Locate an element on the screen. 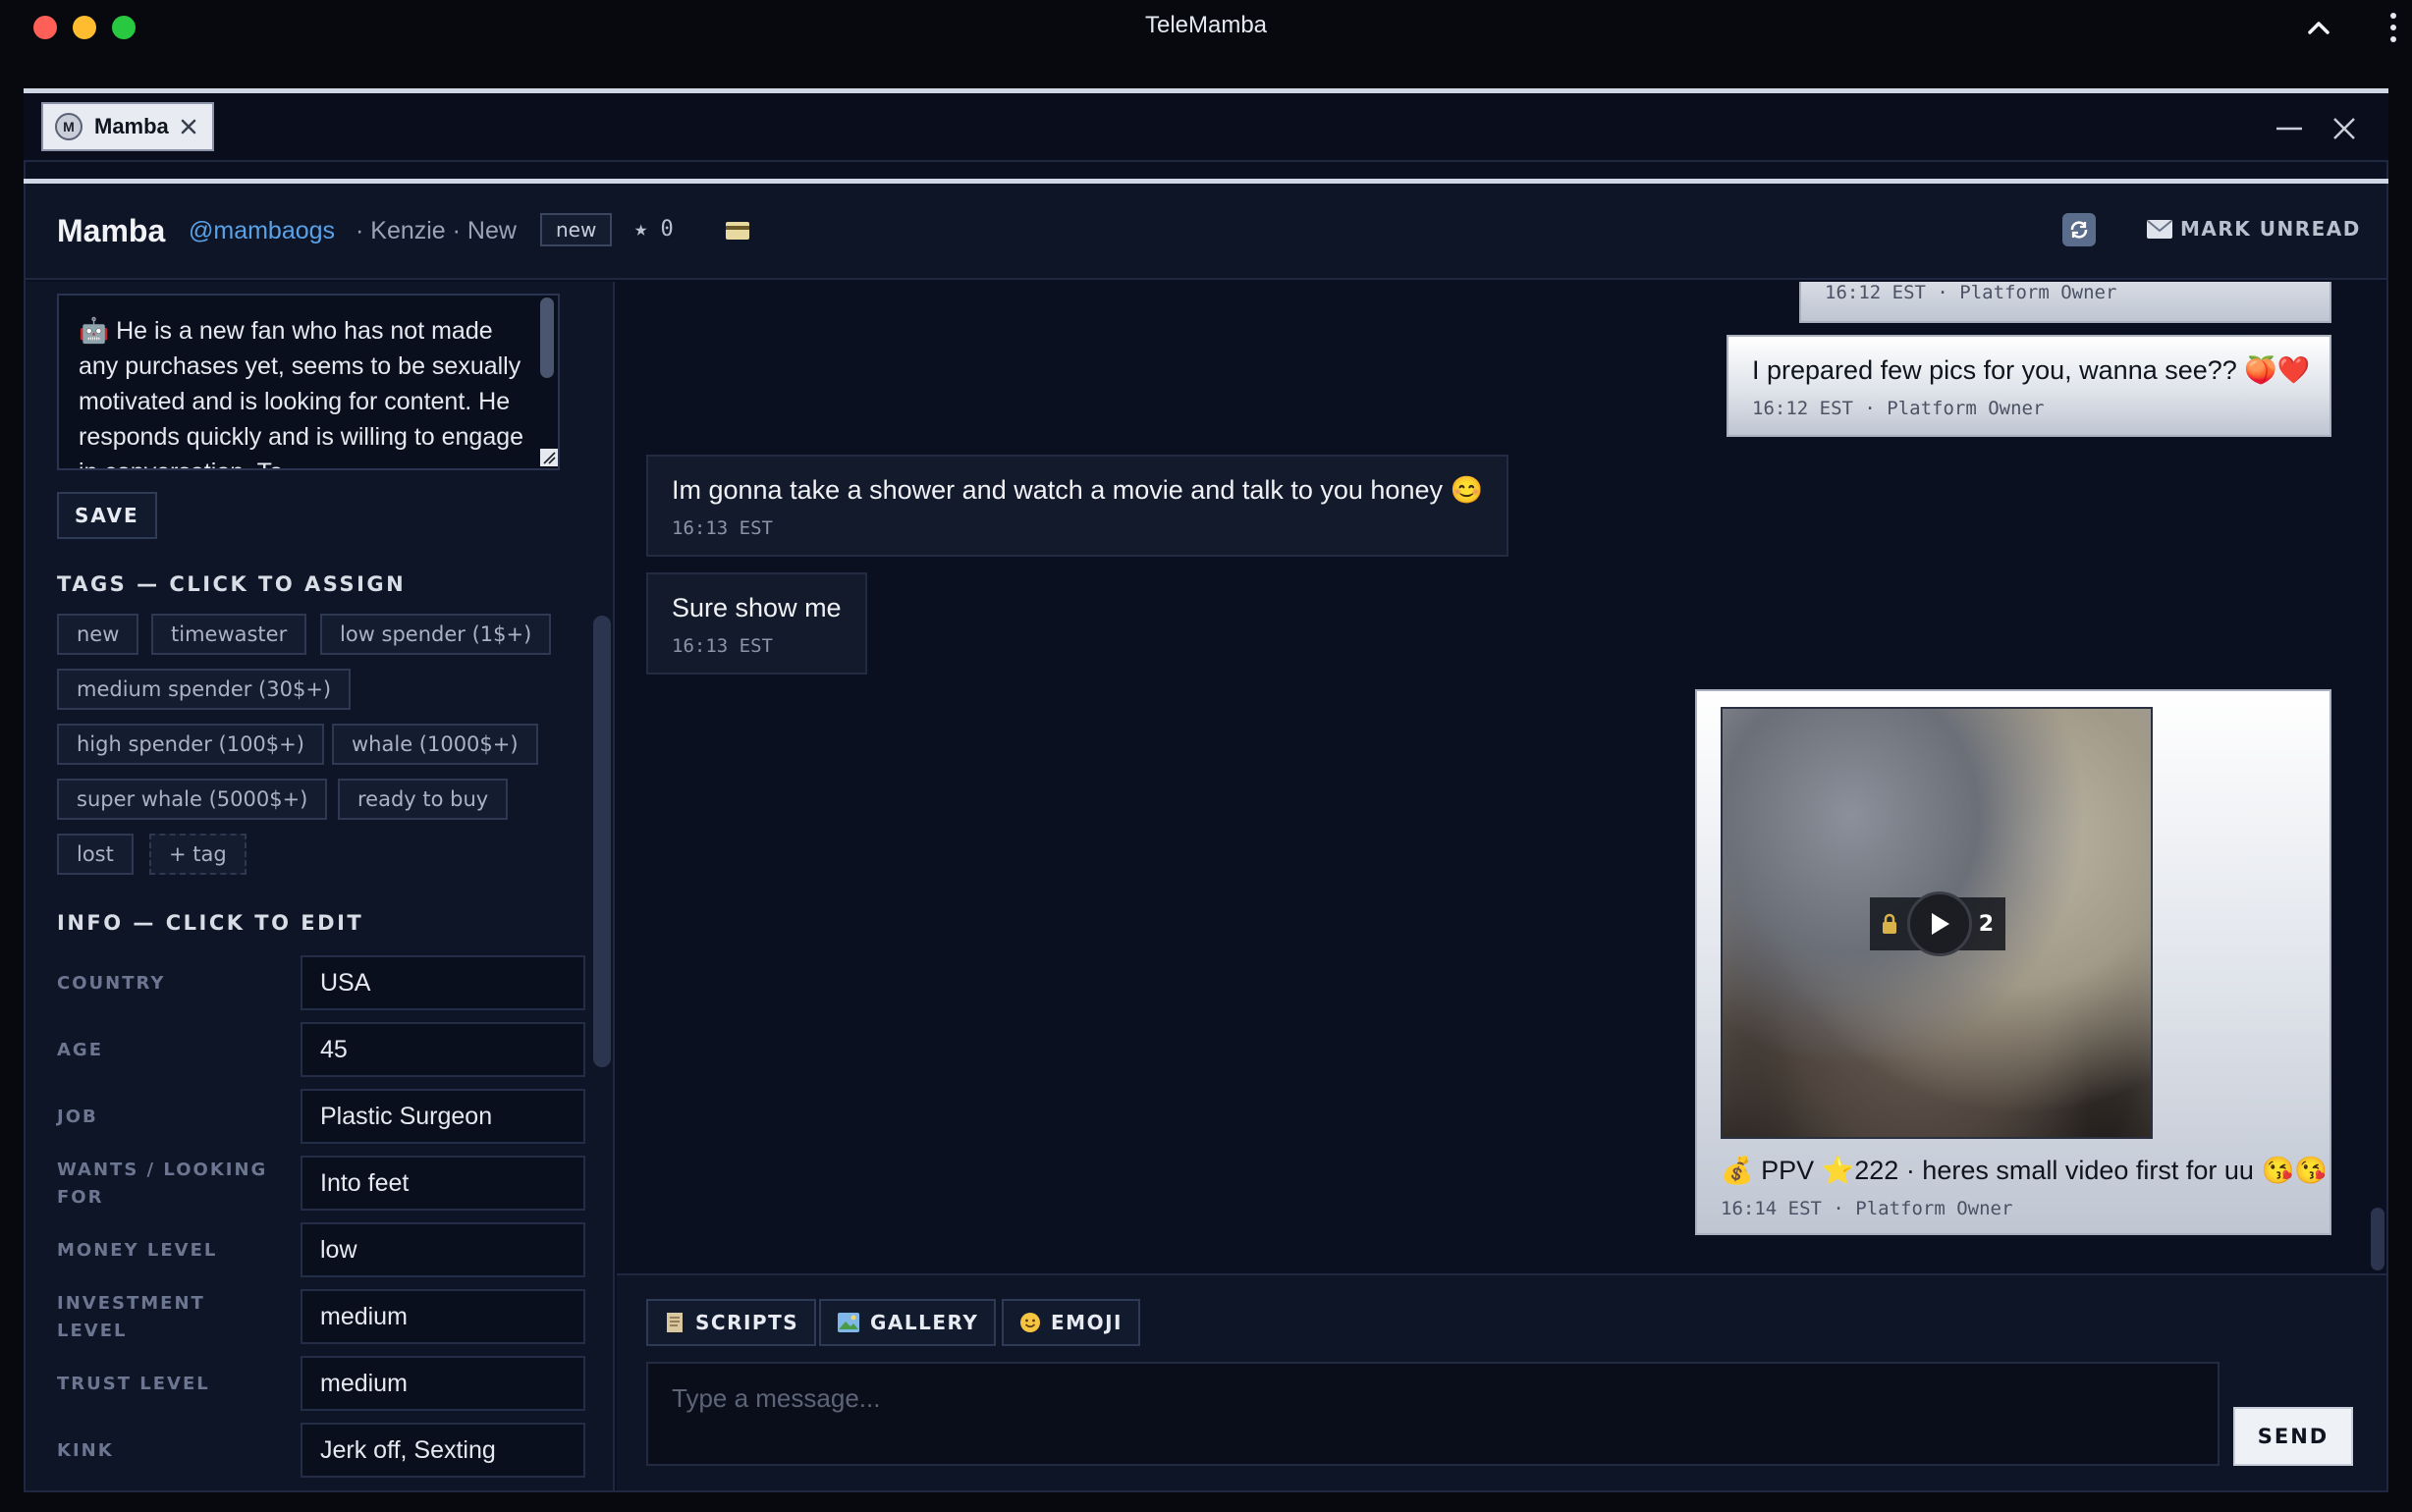 This screenshot has height=1512, width=2412. gallery-label: GALLERY is located at coordinates (925, 1323).